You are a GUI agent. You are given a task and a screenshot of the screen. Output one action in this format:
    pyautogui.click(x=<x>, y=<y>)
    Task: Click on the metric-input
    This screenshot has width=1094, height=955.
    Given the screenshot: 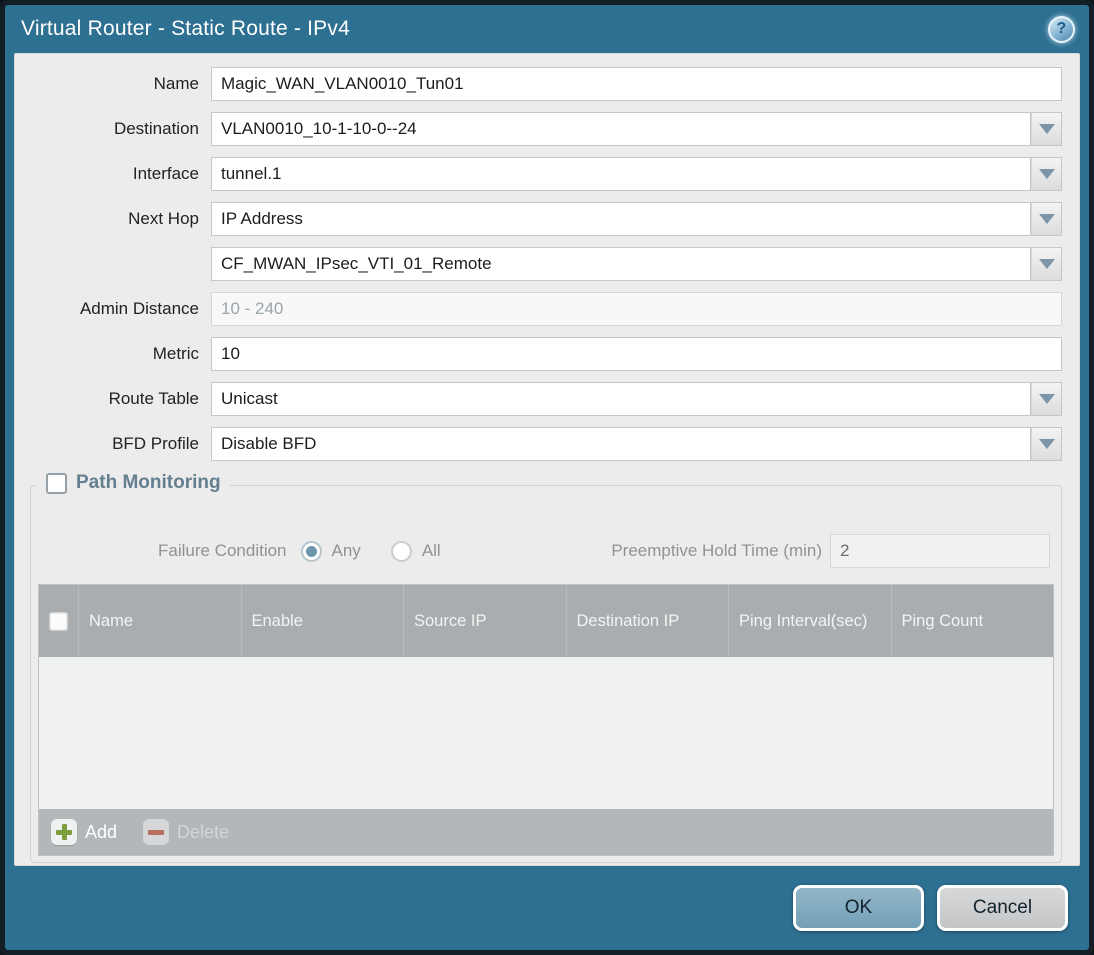 What is the action you would take?
    pyautogui.click(x=636, y=354)
    